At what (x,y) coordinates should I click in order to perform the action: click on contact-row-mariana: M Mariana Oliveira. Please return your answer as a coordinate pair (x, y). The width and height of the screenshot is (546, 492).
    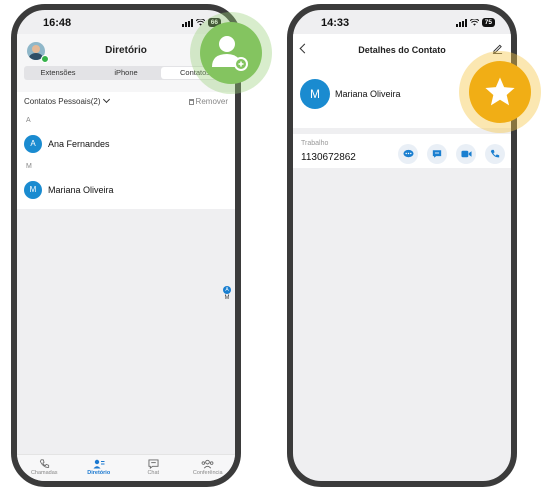
    Looking at the image, I should click on (69, 190).